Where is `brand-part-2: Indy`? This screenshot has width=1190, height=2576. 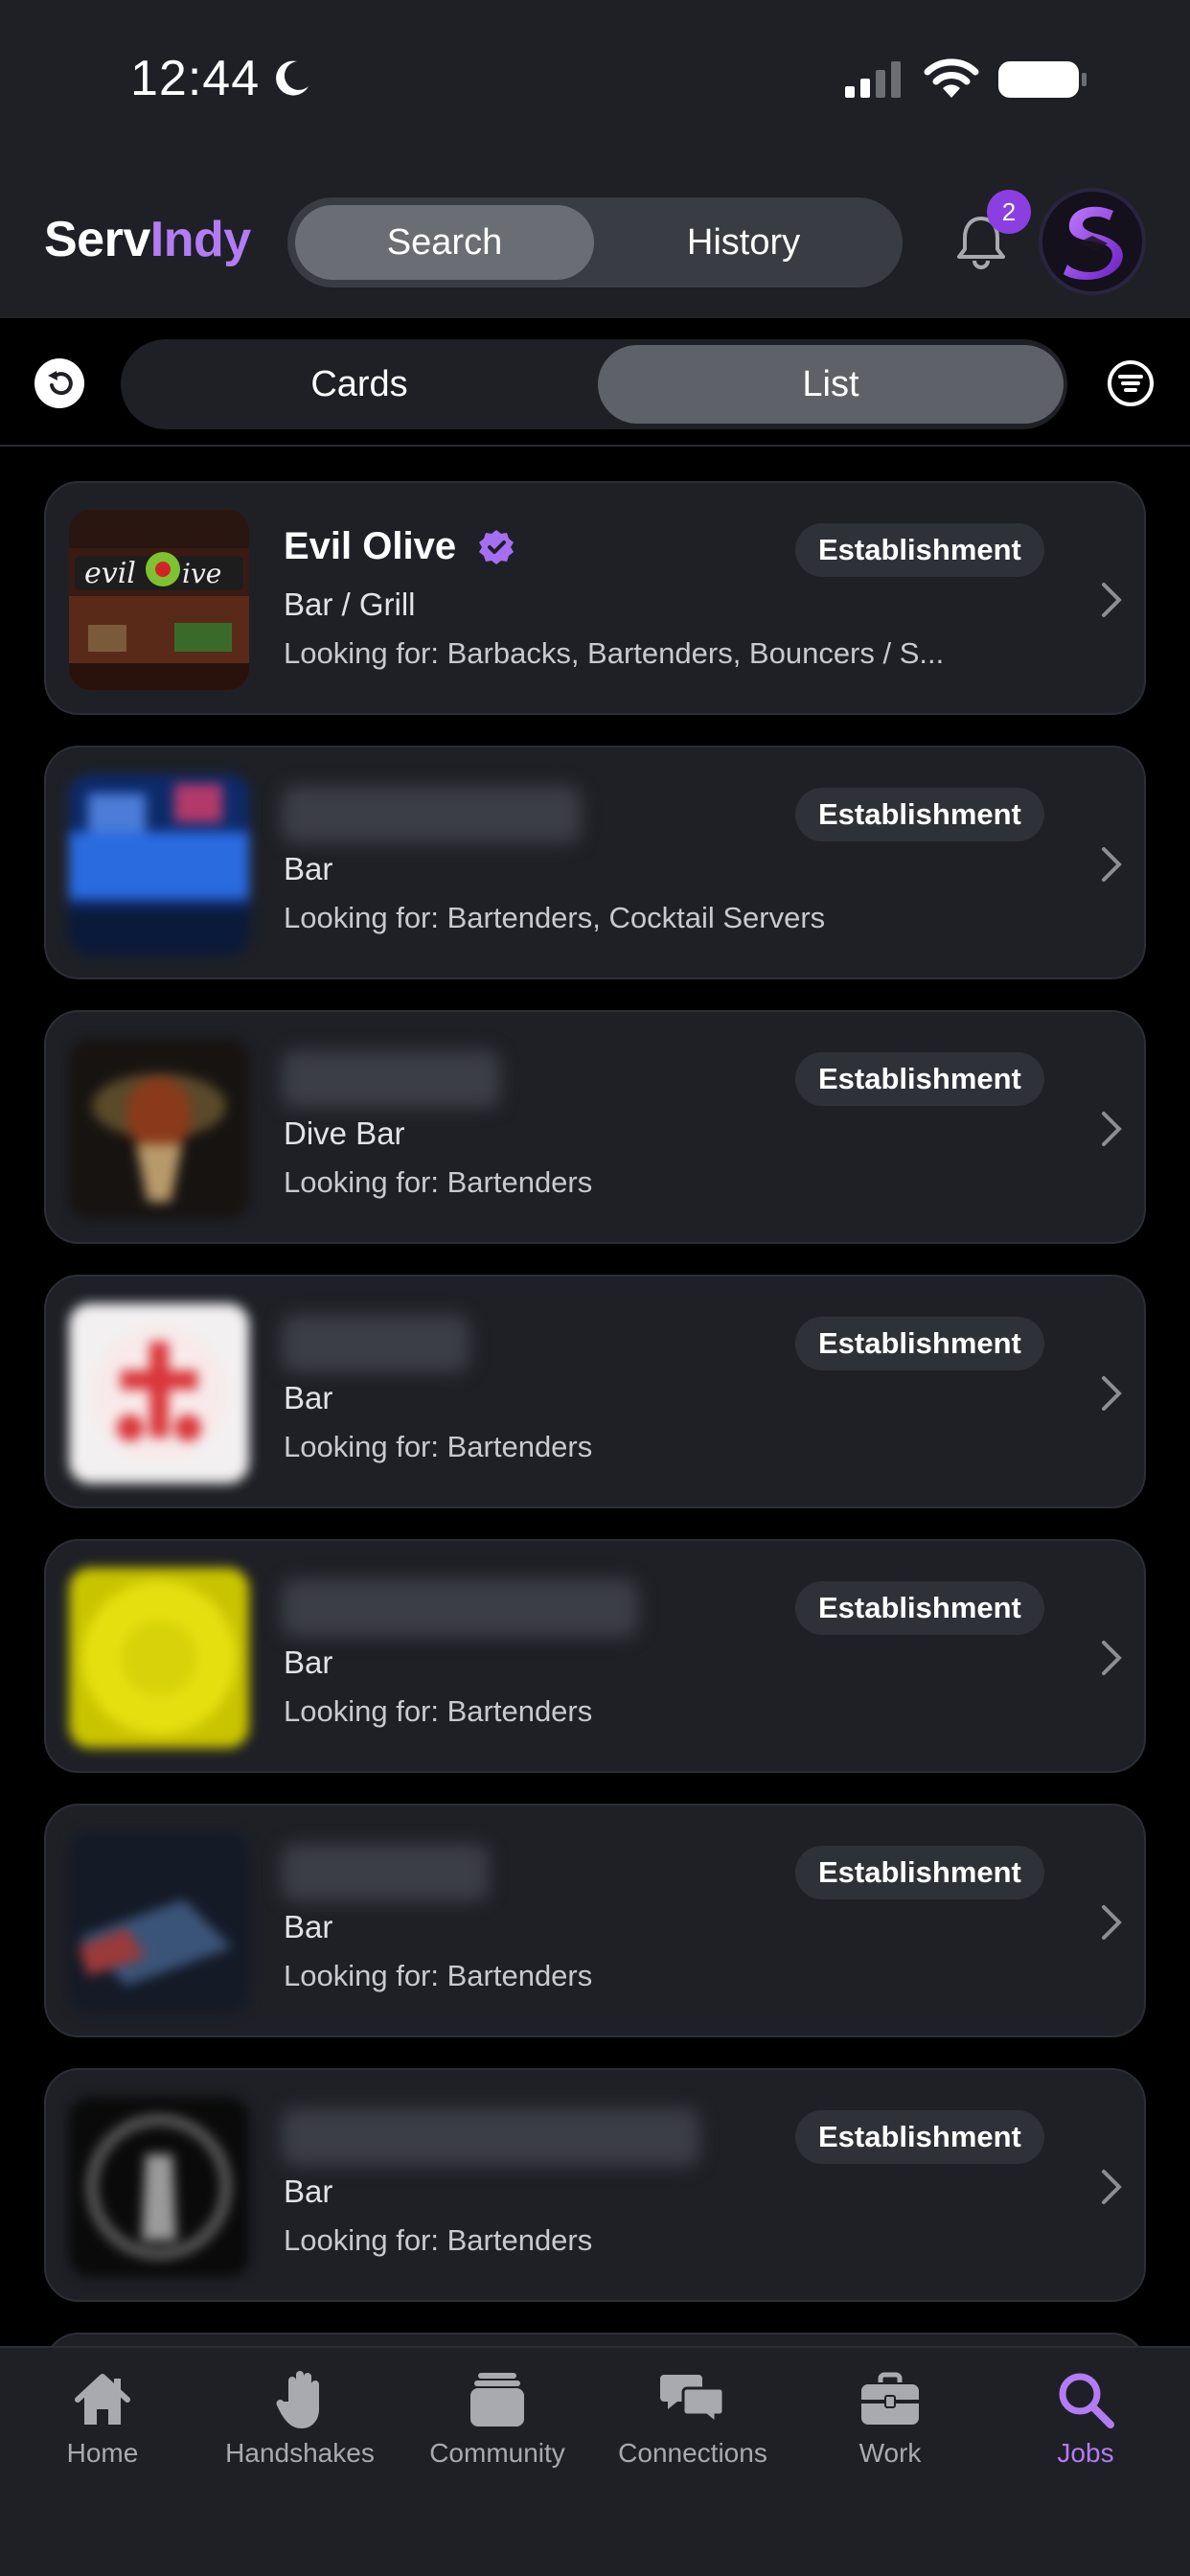 brand-part-2: Indy is located at coordinates (200, 239).